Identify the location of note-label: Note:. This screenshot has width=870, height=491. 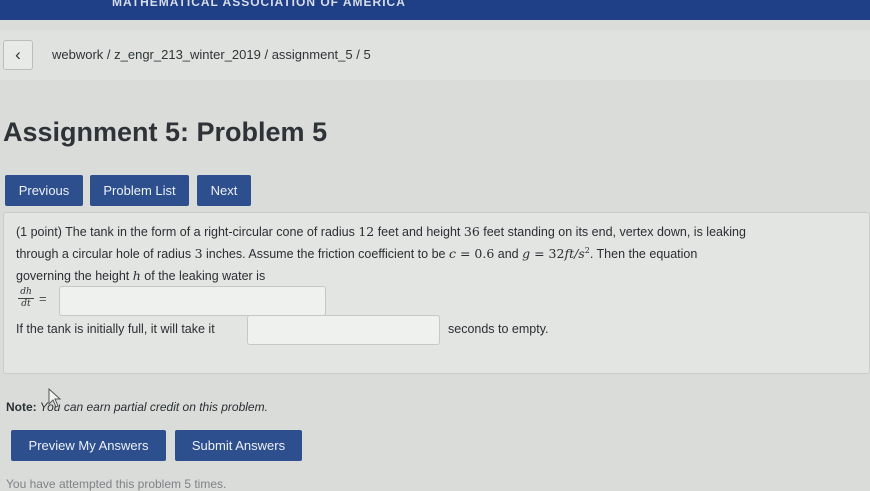
(21, 407).